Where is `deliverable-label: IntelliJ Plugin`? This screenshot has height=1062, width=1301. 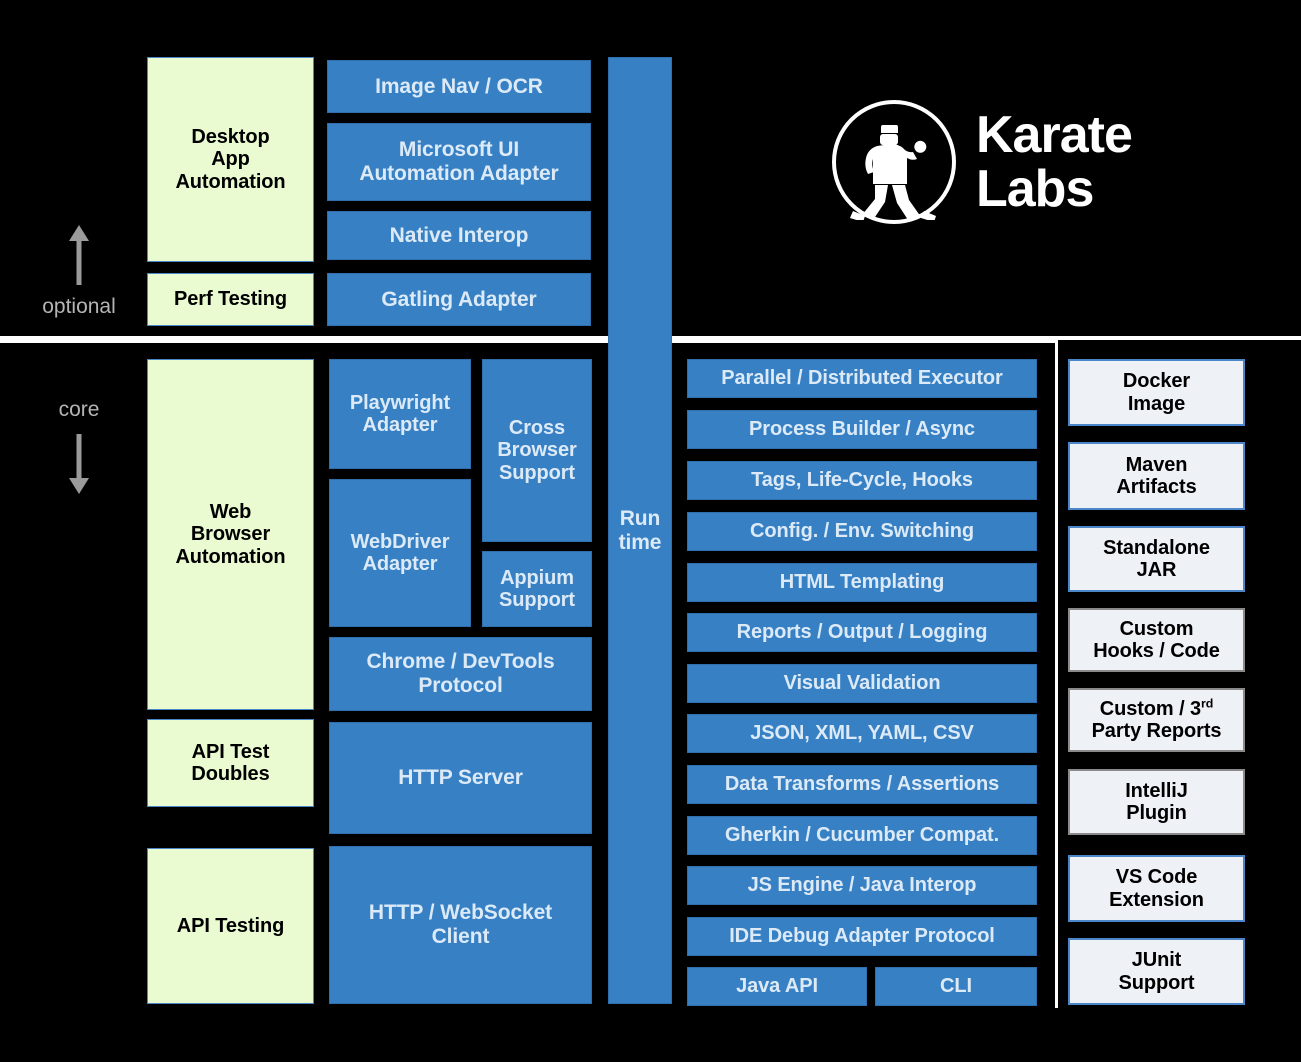 deliverable-label: IntelliJ Plugin is located at coordinates (1156, 801).